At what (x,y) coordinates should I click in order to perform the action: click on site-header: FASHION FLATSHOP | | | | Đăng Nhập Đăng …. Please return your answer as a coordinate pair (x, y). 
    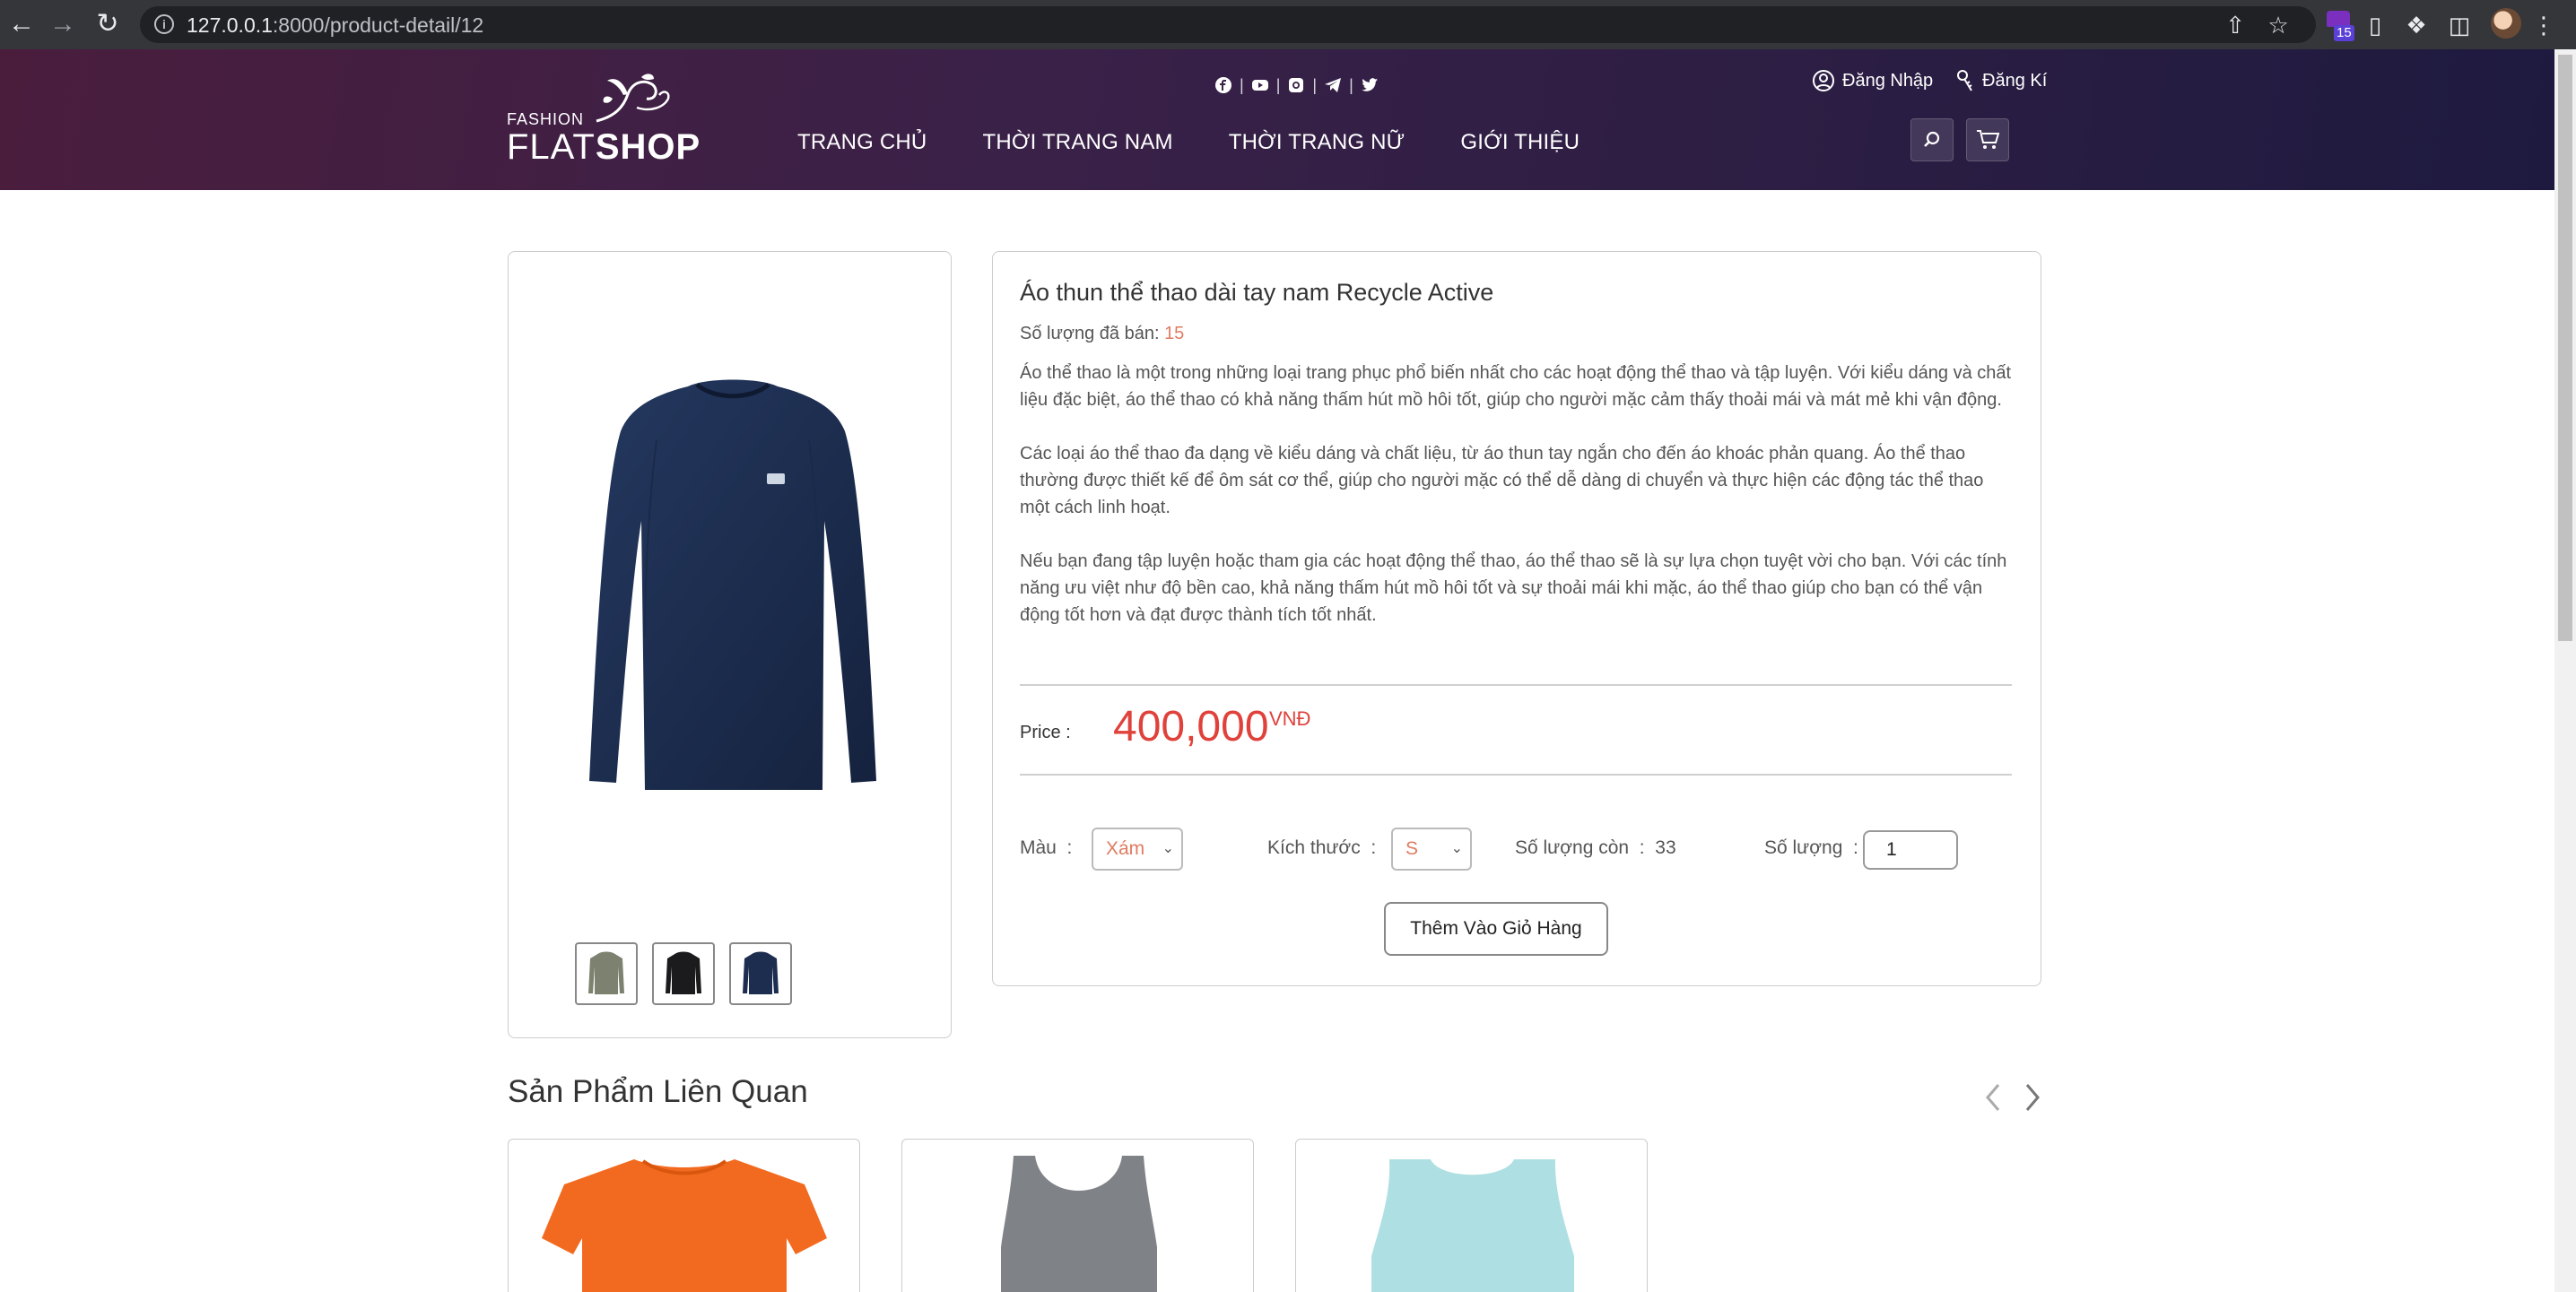
    Looking at the image, I should click on (1277, 119).